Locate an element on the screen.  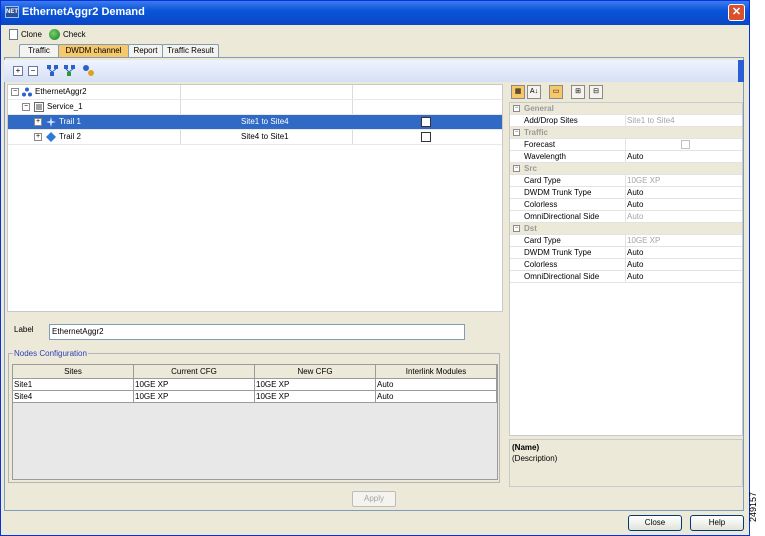
property-category: − Dst is located at coordinates (626, 229).